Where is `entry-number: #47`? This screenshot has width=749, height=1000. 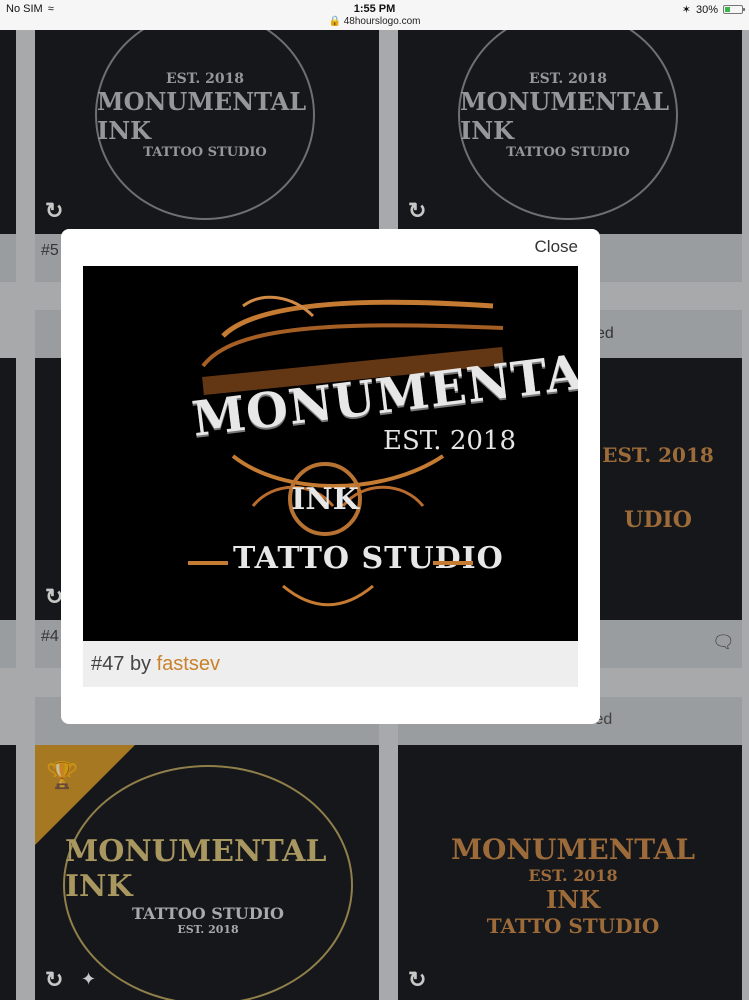
entry-number: #47 is located at coordinates (108, 664).